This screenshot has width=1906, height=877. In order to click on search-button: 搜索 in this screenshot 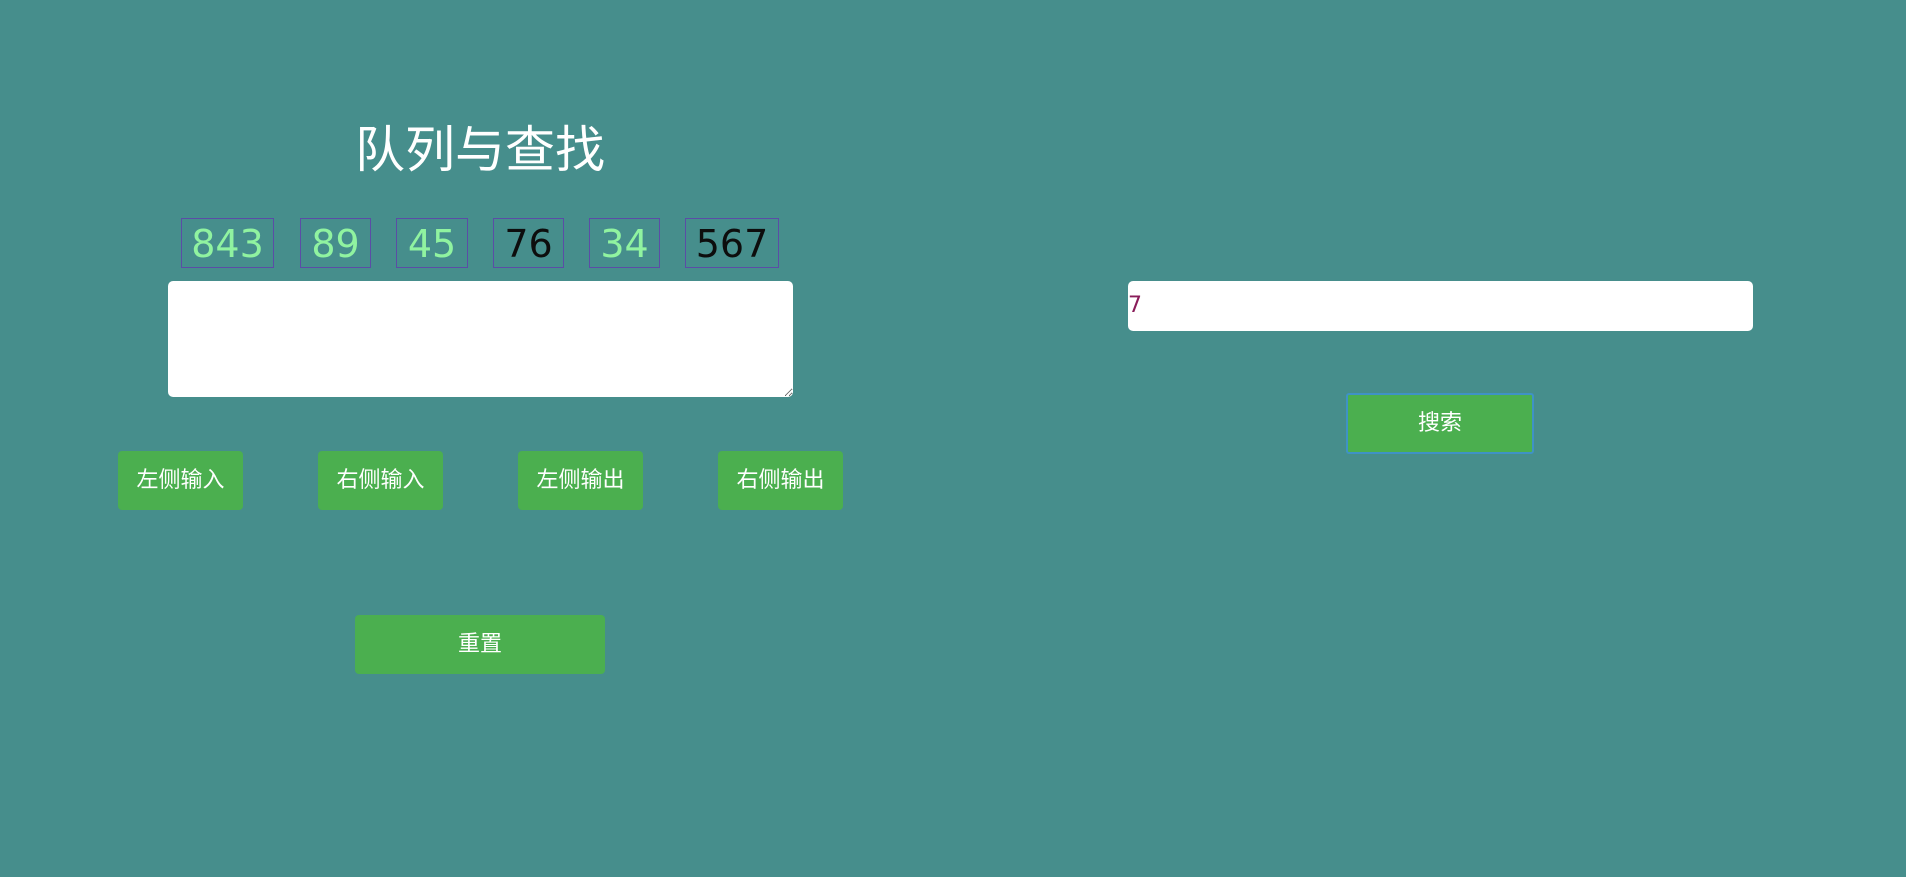, I will do `click(1440, 423)`.